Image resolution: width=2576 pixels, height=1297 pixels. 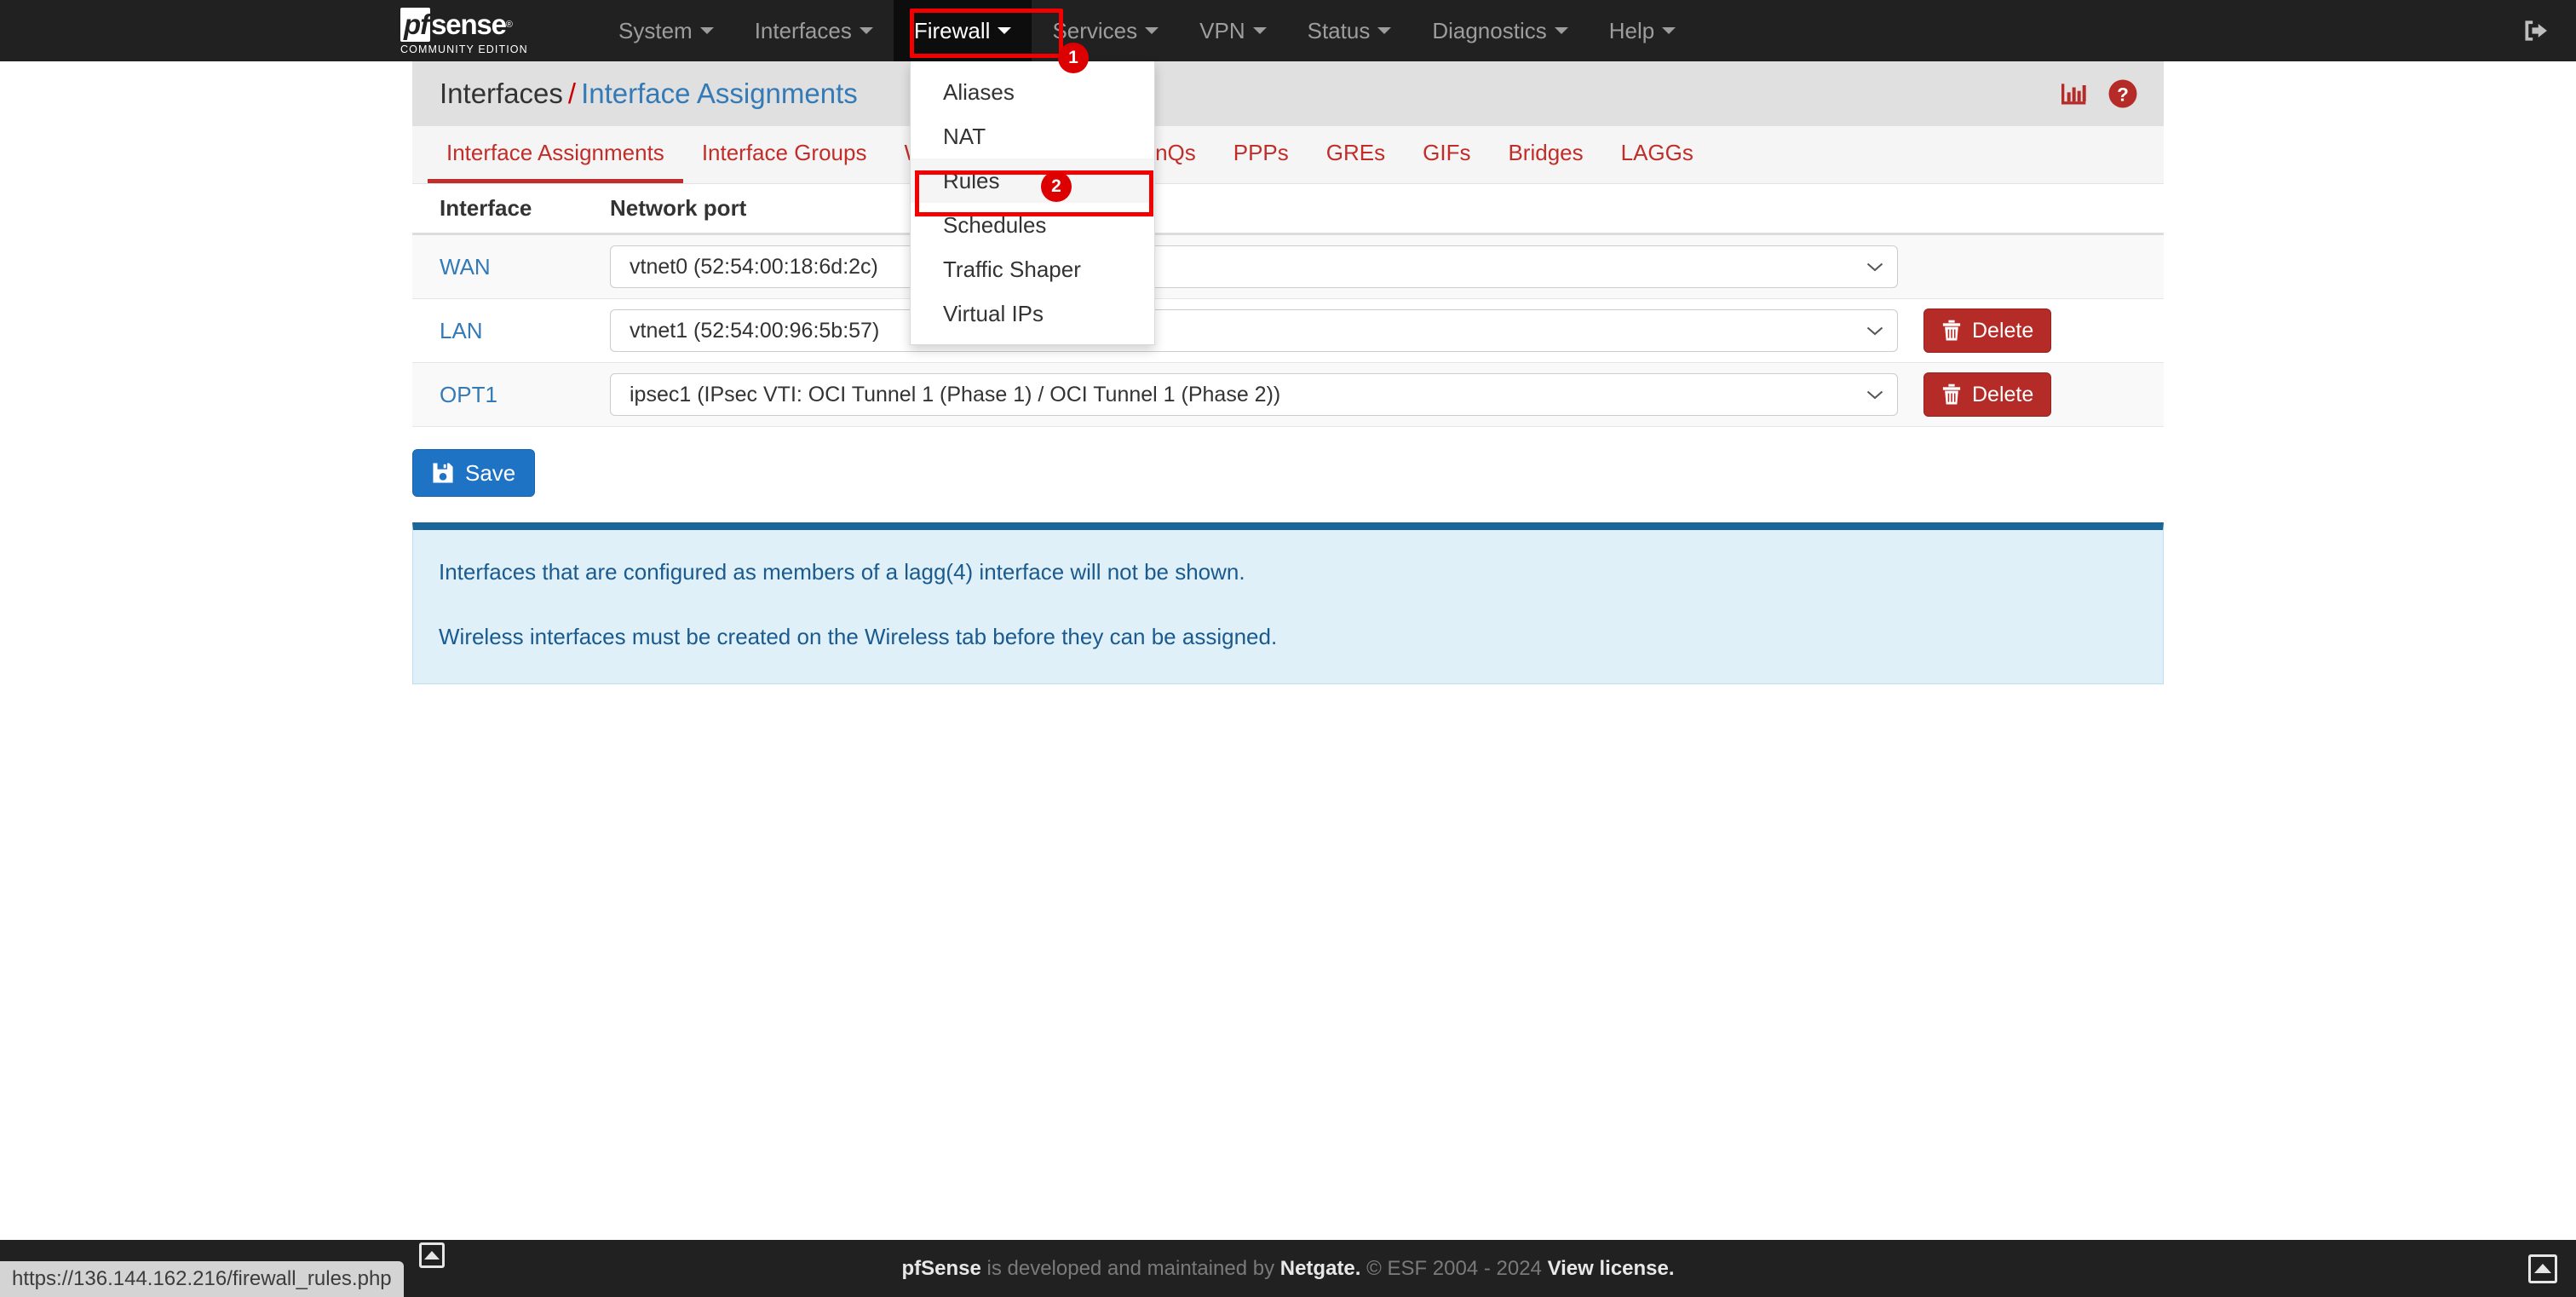 What do you see at coordinates (2075, 94) in the screenshot?
I see `chart-icon` at bounding box center [2075, 94].